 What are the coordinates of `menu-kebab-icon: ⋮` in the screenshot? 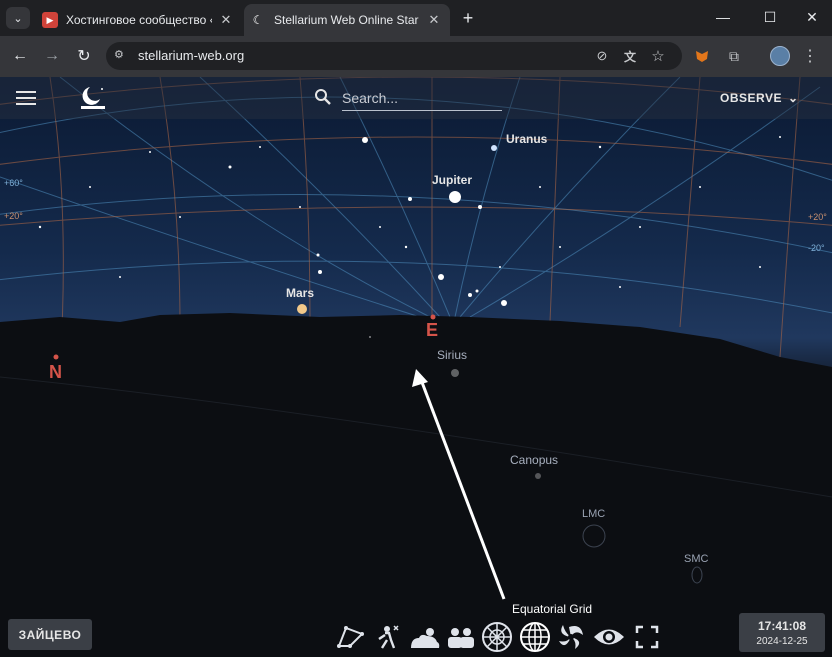 It's located at (810, 56).